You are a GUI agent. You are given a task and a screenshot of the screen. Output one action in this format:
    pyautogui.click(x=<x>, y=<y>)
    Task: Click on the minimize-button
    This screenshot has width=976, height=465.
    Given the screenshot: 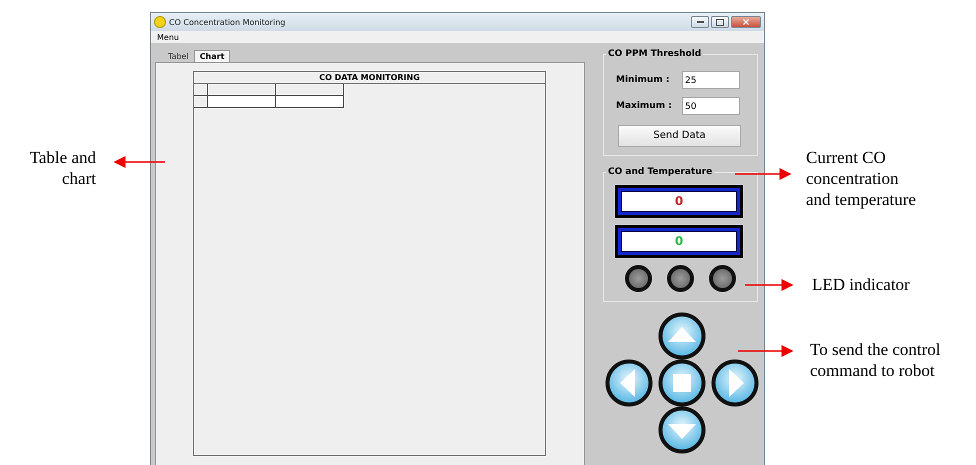 What is the action you would take?
    pyautogui.click(x=700, y=22)
    